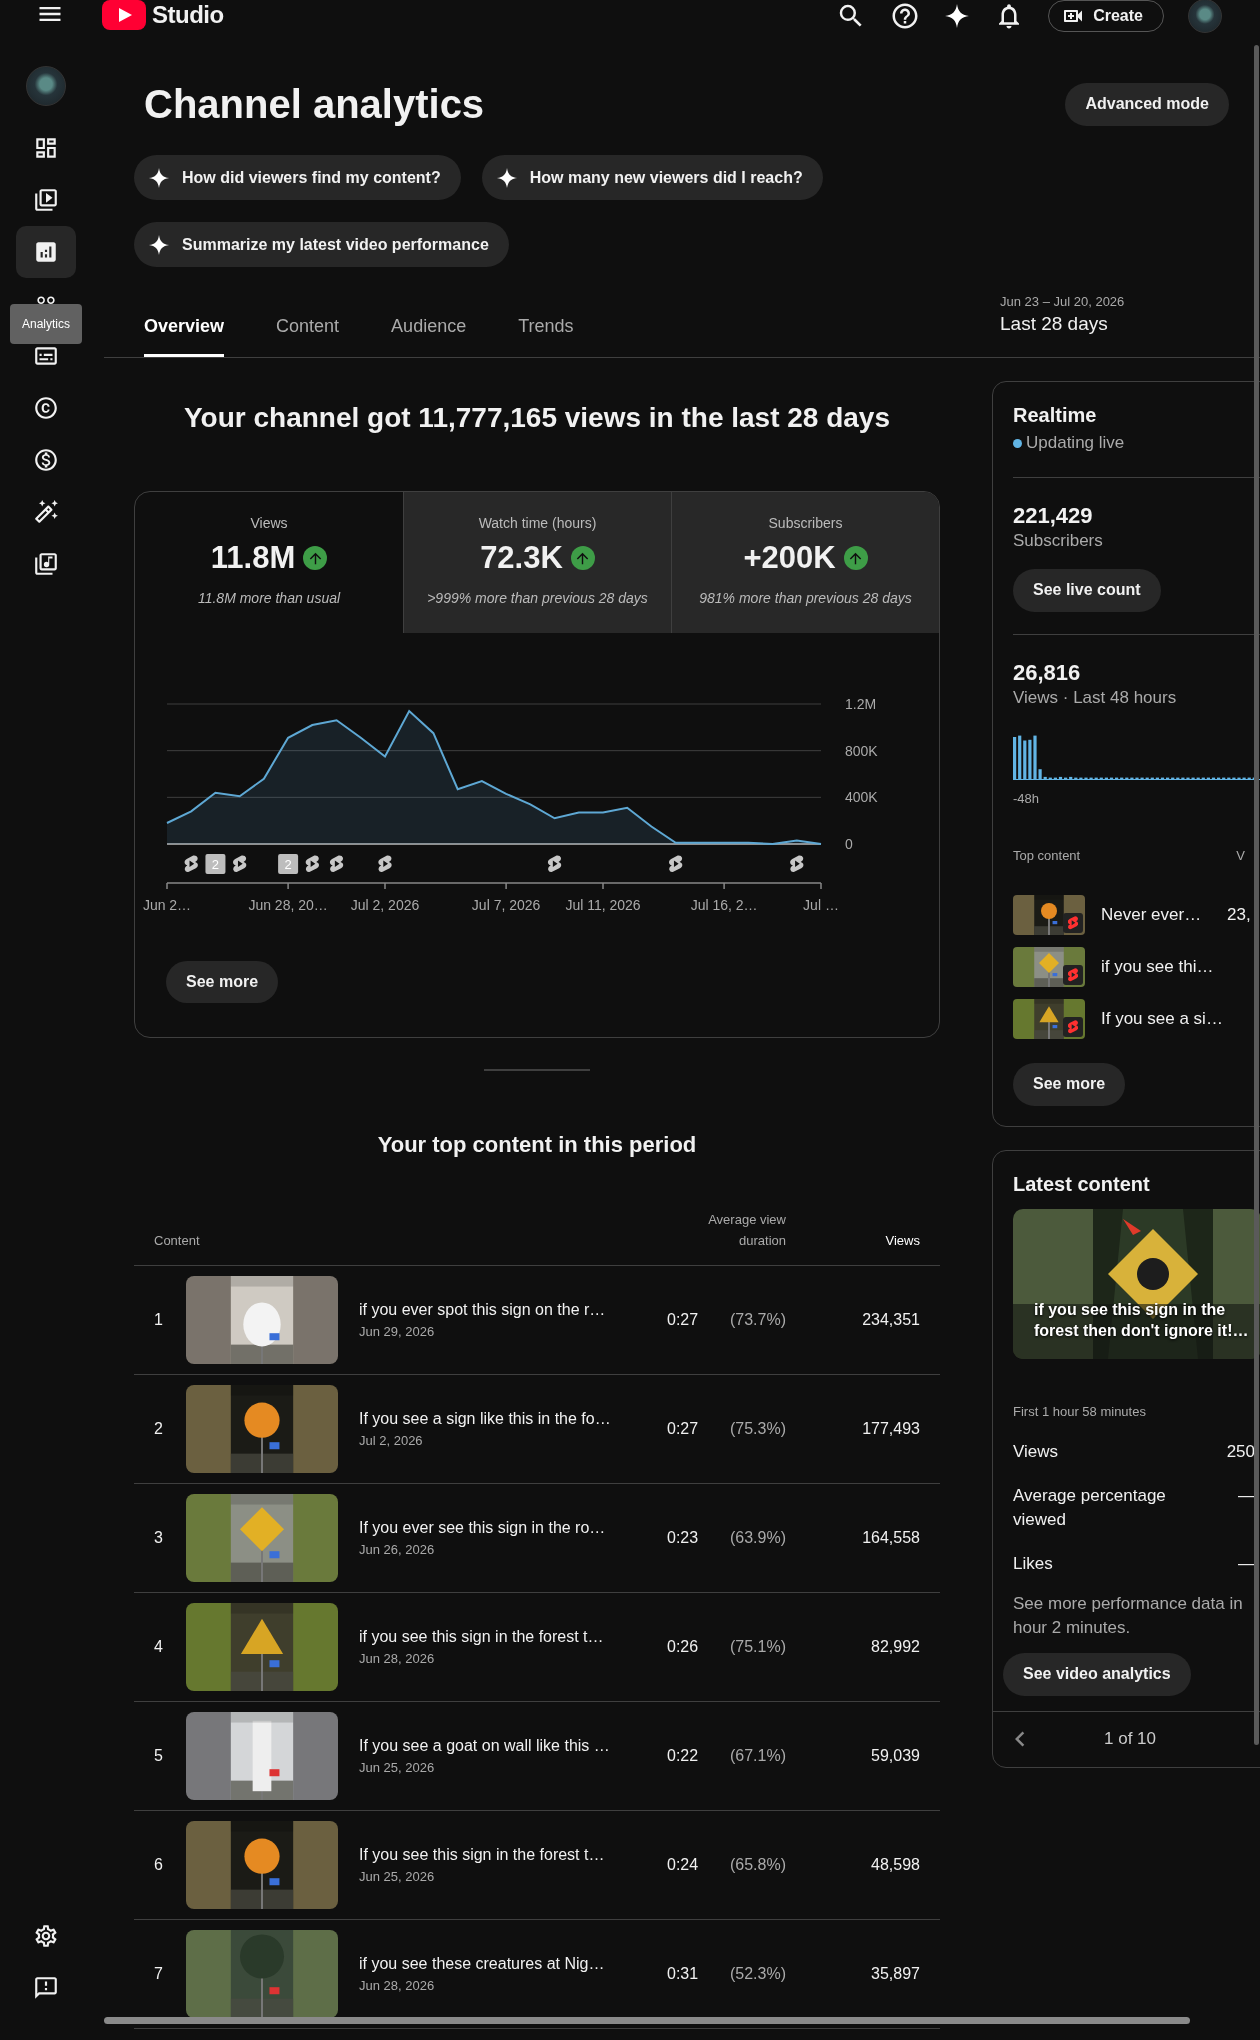 Image resolution: width=1260 pixels, height=2040 pixels. Describe the element at coordinates (1241, 856) in the screenshot. I see `column-header: V` at that location.